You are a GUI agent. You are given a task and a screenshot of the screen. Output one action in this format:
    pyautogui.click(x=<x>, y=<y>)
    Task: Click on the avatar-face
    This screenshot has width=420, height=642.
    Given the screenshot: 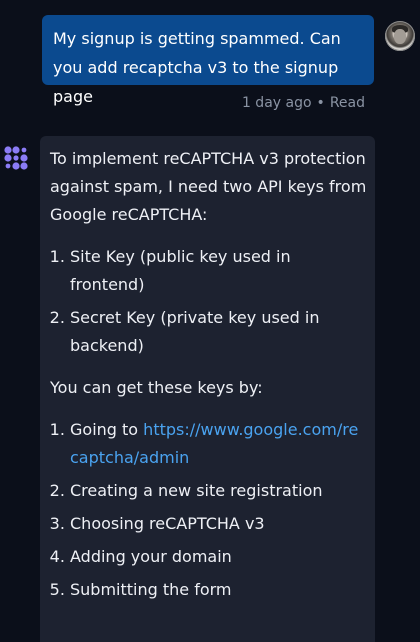 What is the action you would take?
    pyautogui.click(x=400, y=36)
    